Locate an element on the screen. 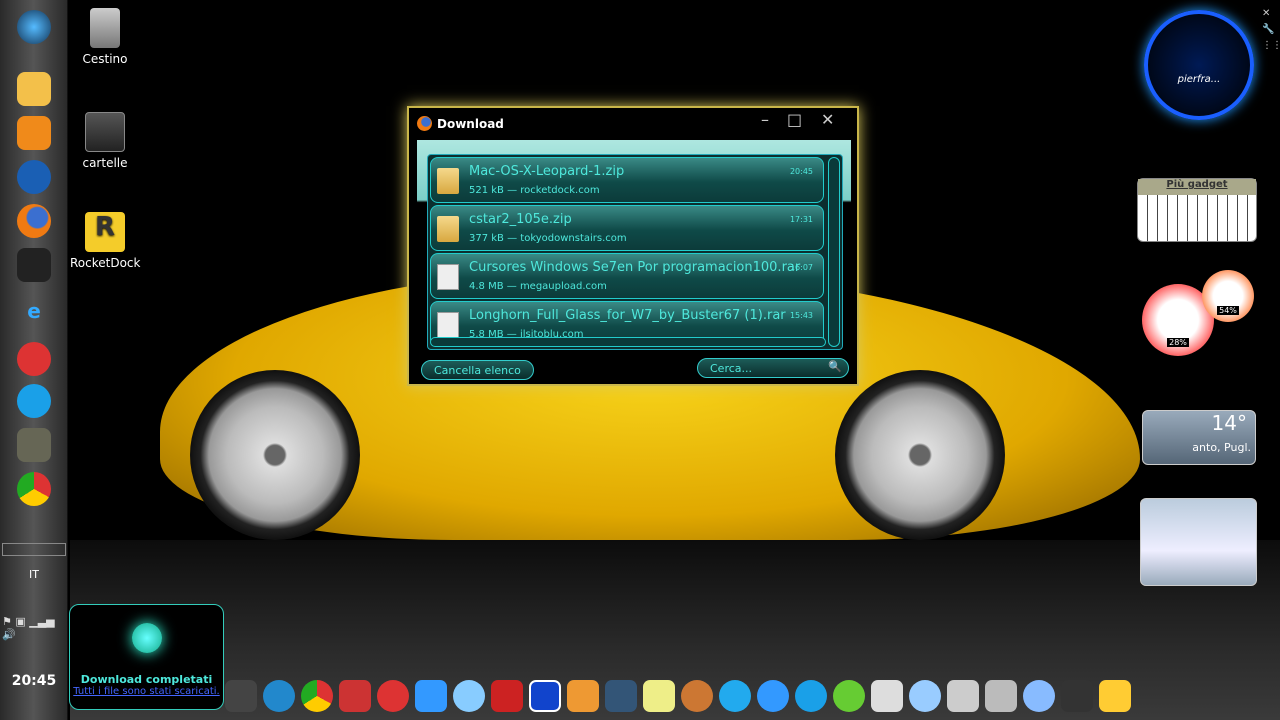 Image resolution: width=1280 pixels, height=720 pixels. temperature: 14° is located at coordinates (1229, 423).